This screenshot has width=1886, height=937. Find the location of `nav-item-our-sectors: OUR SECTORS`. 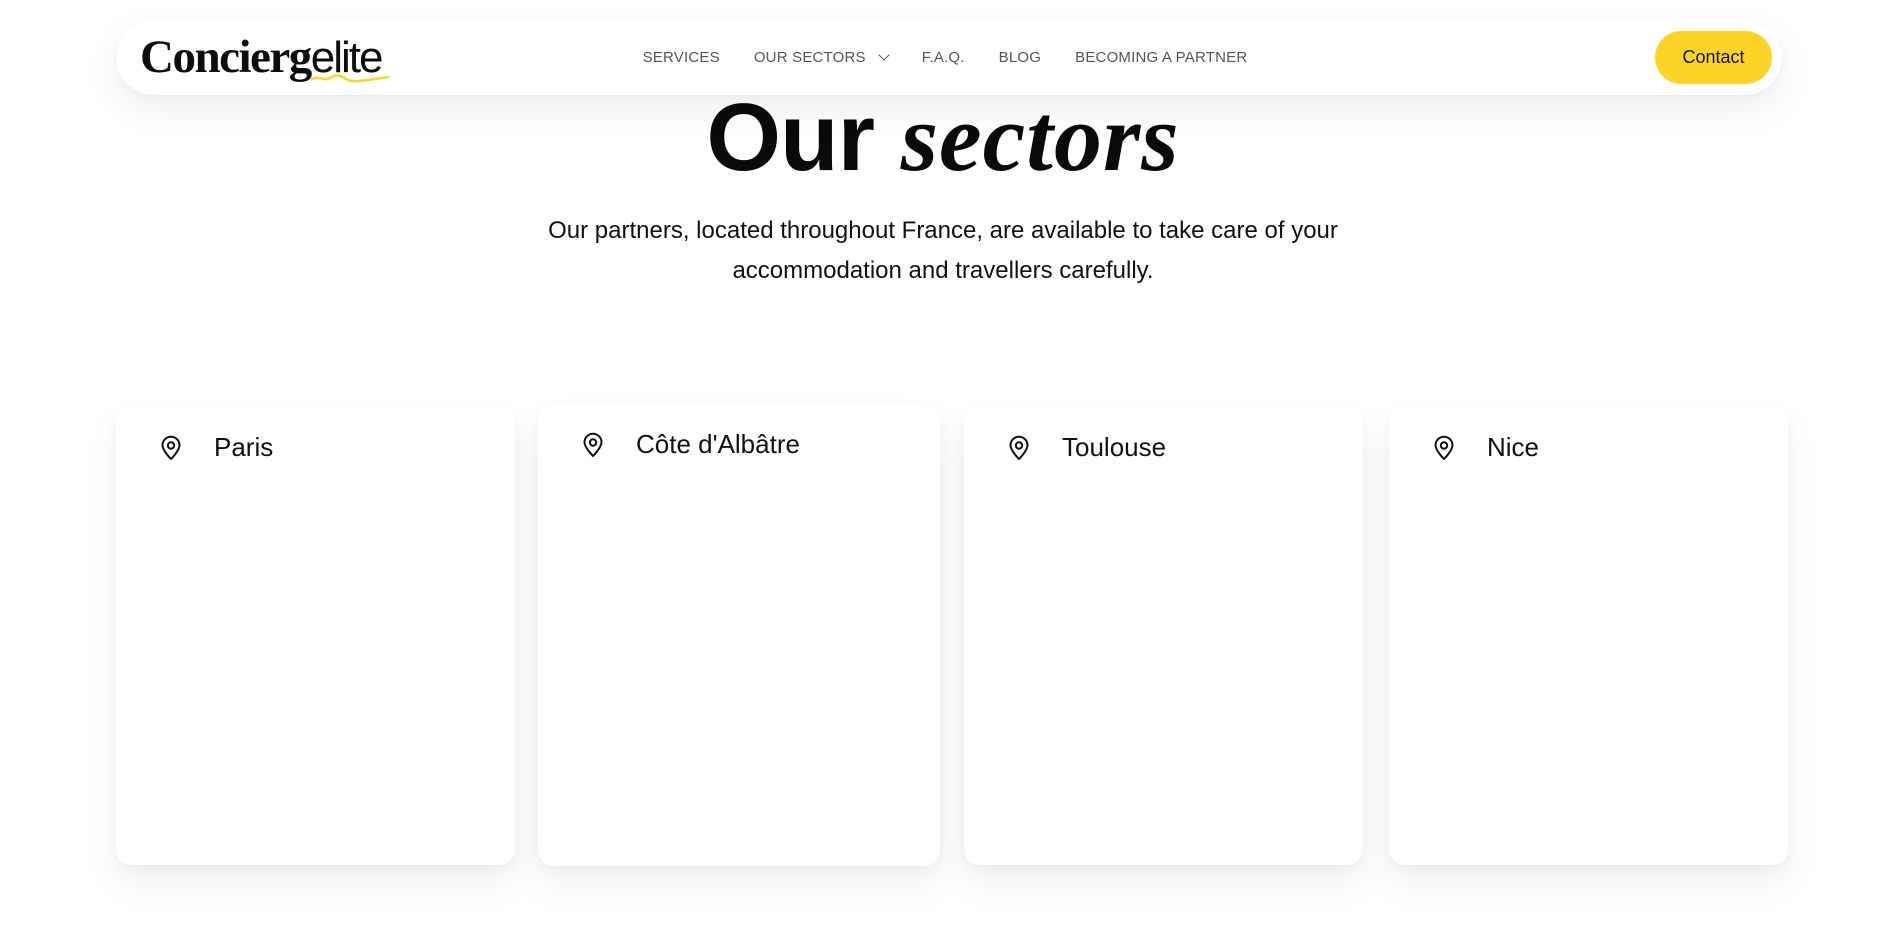

nav-item-our-sectors: OUR SECTORS is located at coordinates (821, 57).